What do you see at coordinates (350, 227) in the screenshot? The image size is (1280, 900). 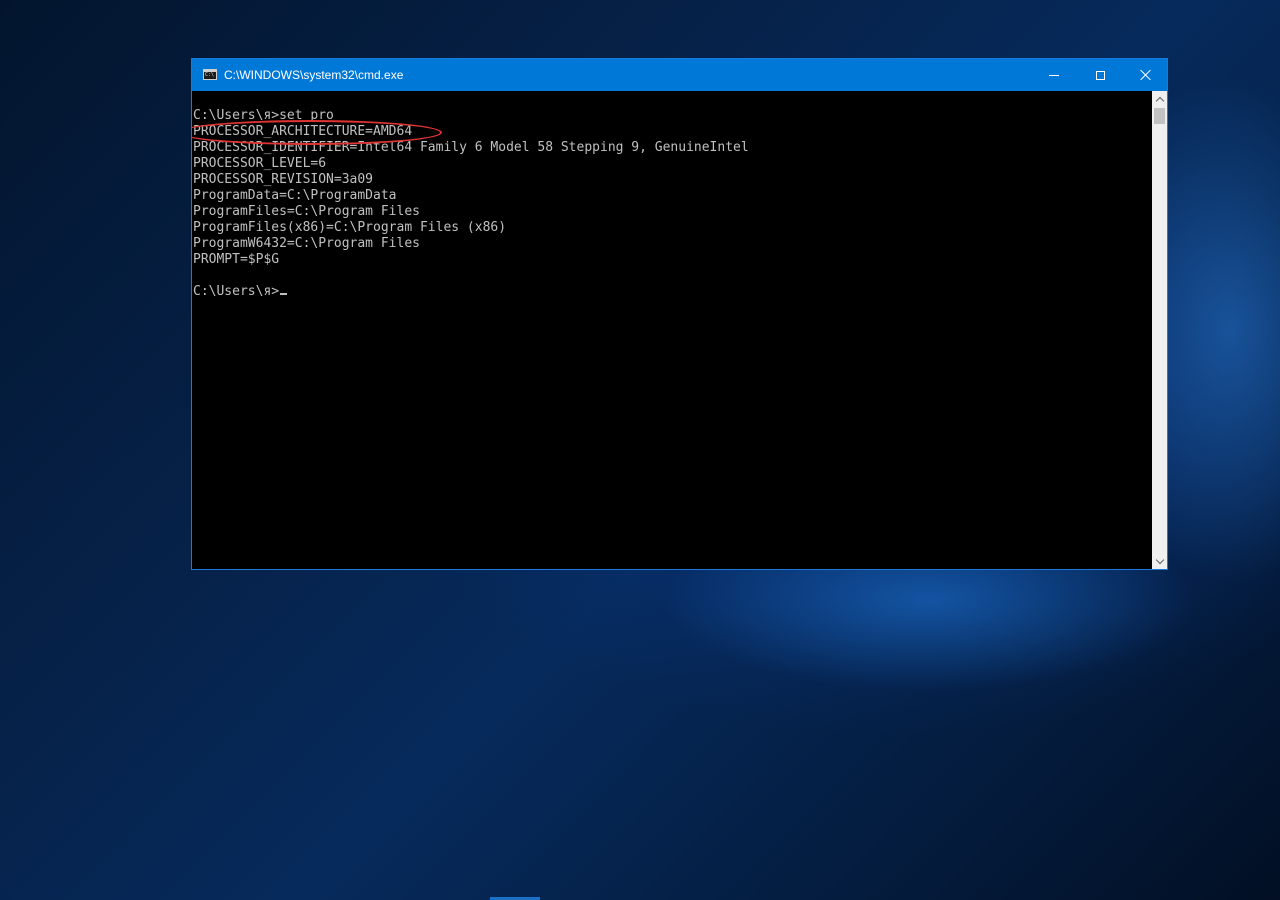 I see `console-line: ProgramFiles(x86)=C:\Program Files (x86)` at bounding box center [350, 227].